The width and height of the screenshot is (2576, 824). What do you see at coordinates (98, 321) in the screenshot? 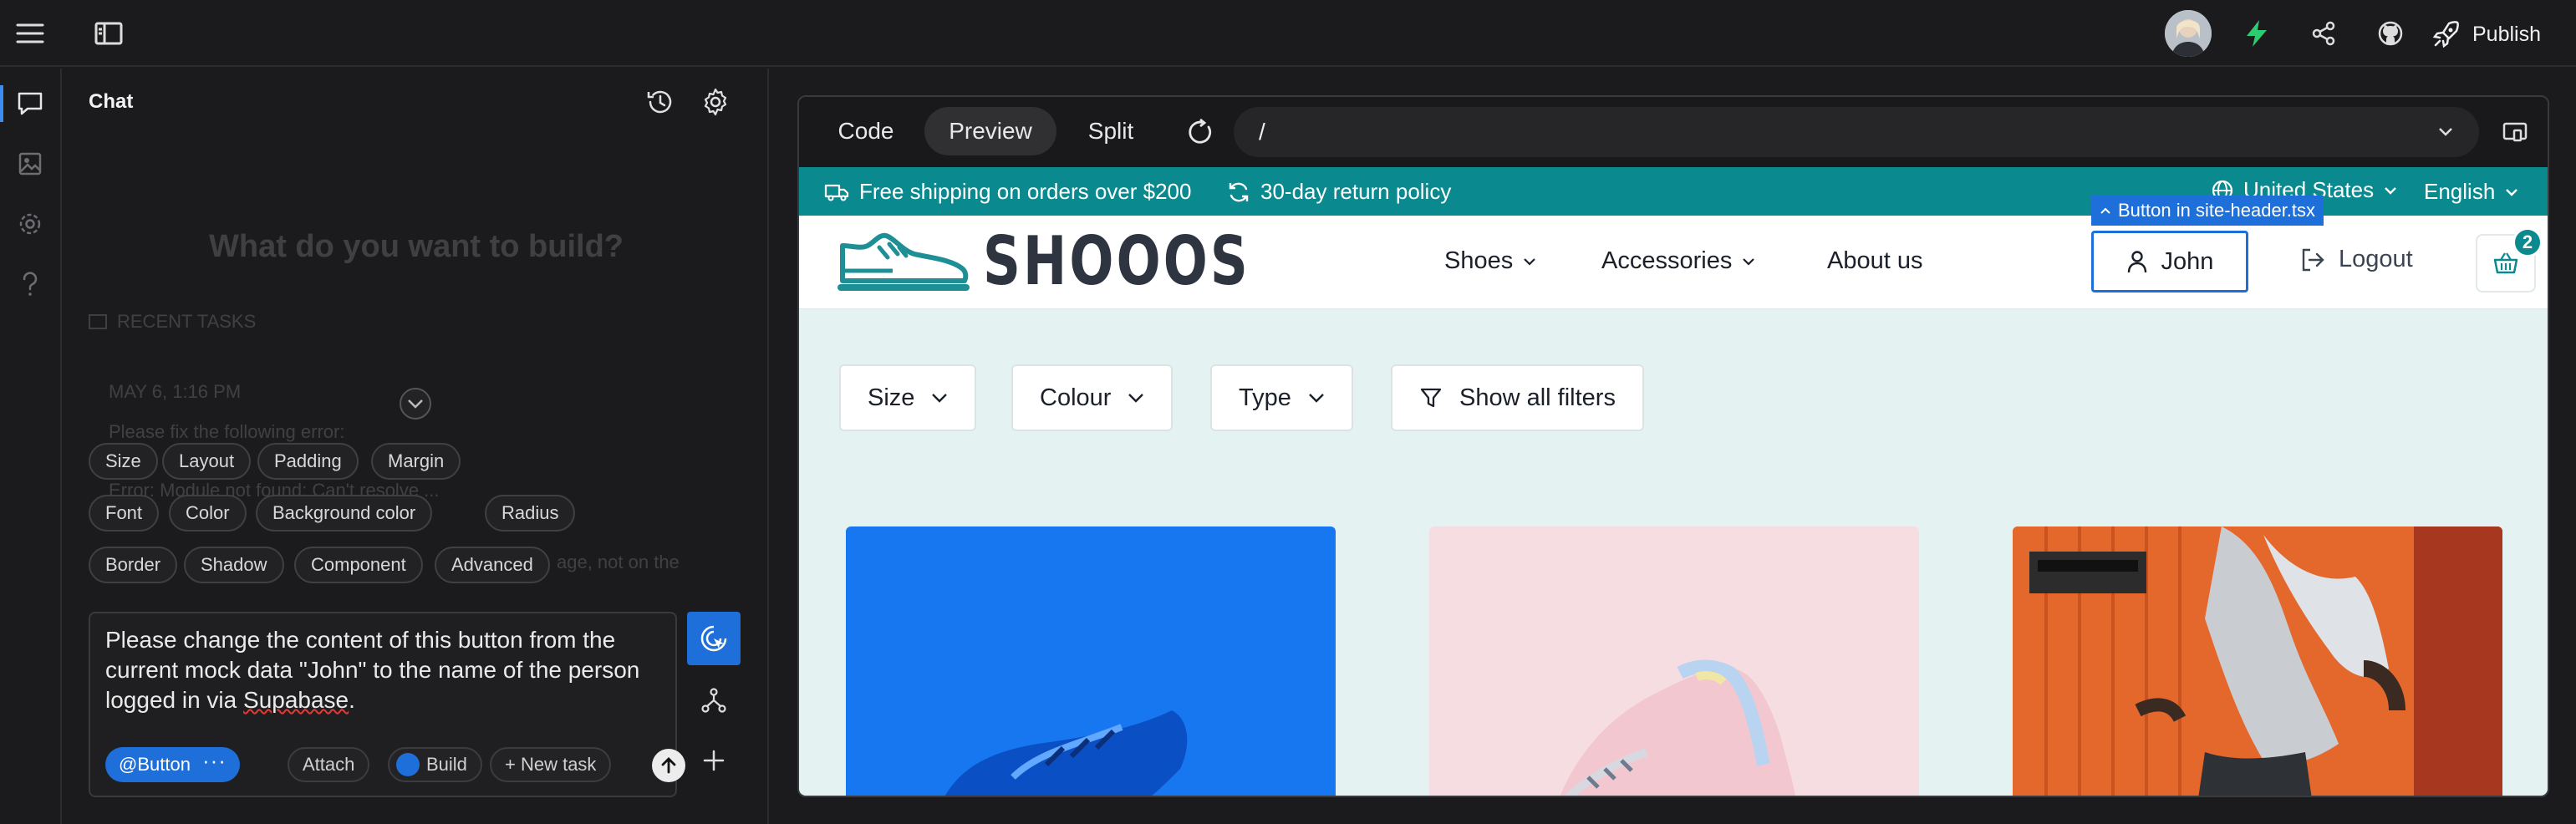
I see `recent-tasks-icon` at bounding box center [98, 321].